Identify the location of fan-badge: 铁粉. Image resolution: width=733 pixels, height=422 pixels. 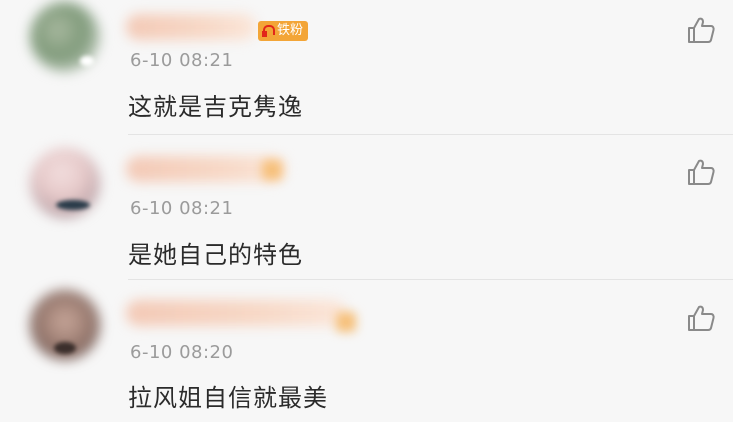
(283, 31).